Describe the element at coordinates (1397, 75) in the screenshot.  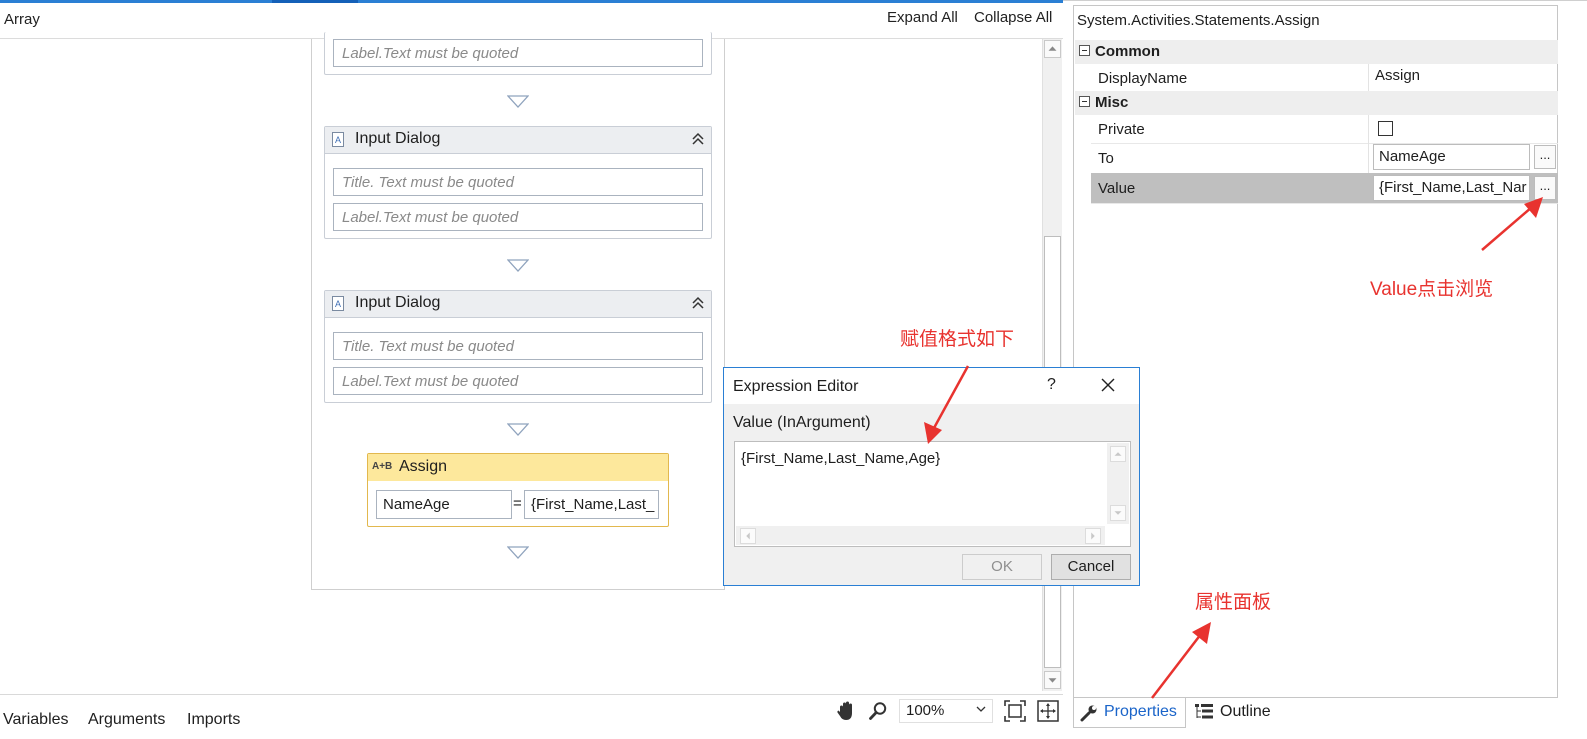
I see `displayname-value: Assign` at that location.